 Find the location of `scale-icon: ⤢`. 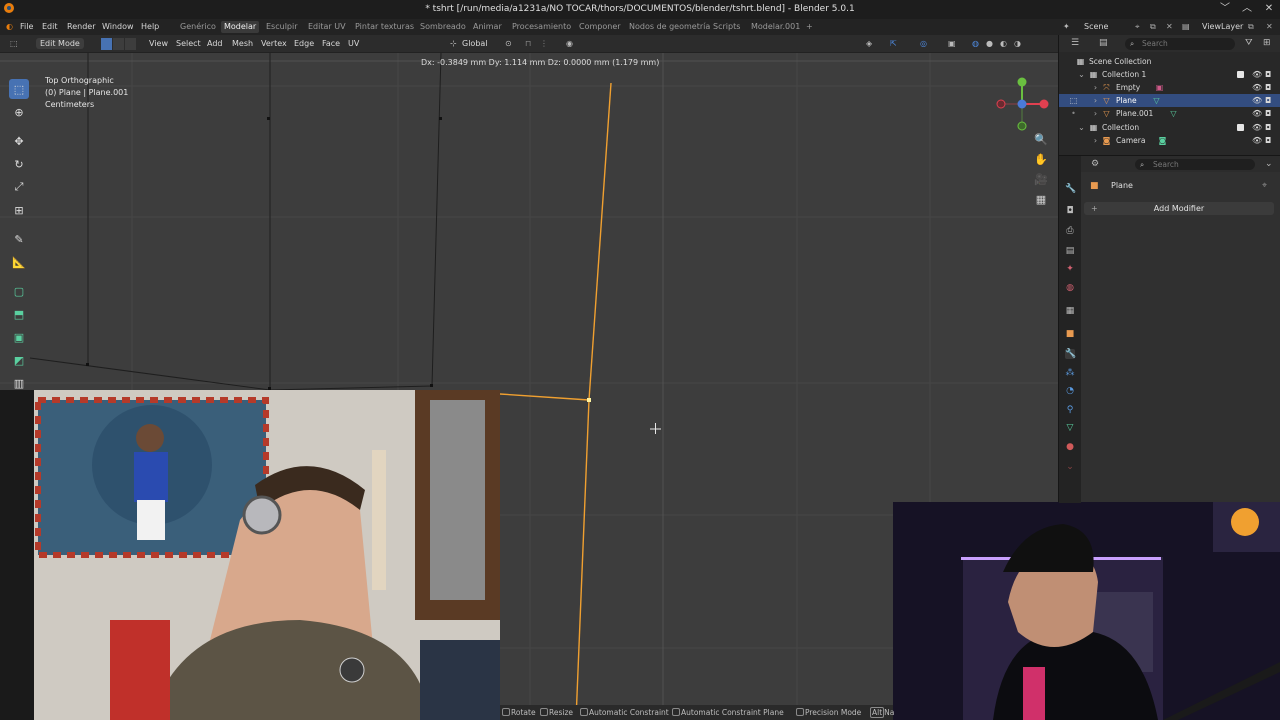

scale-icon: ⤢ is located at coordinates (19, 187).